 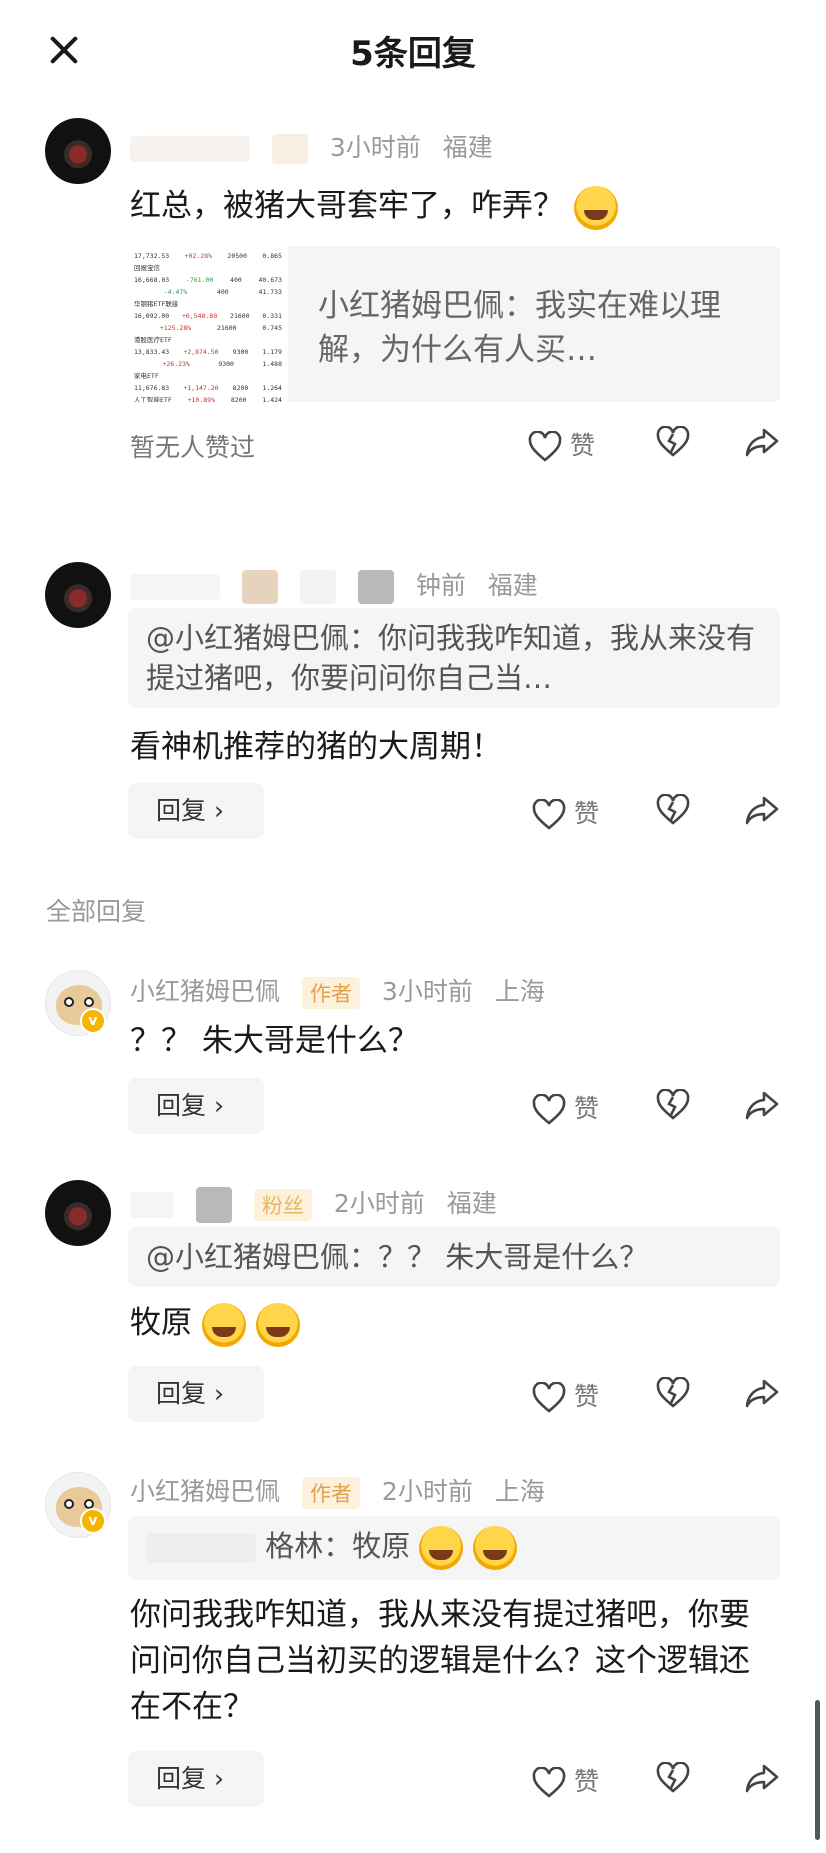 I want to click on thumbnail-table-row: 17,732.53 +02.28% 20500 0.865, so click(x=208, y=256).